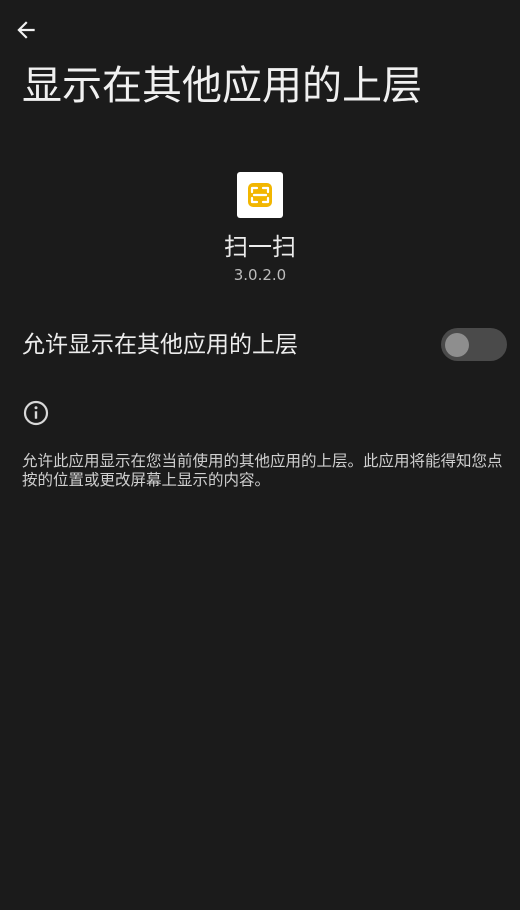  What do you see at coordinates (260, 247) in the screenshot?
I see `app-name: 扫一扫` at bounding box center [260, 247].